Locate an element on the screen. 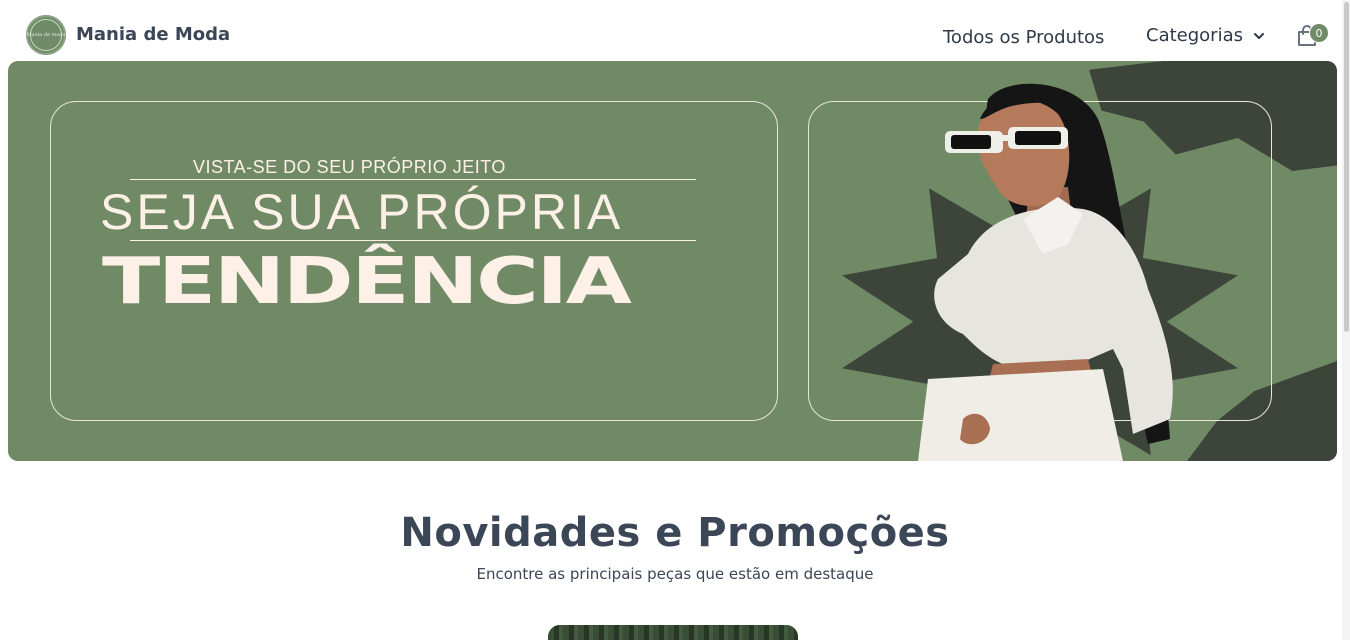  hero-big-word: TENDÊNCIA is located at coordinates (367, 281).